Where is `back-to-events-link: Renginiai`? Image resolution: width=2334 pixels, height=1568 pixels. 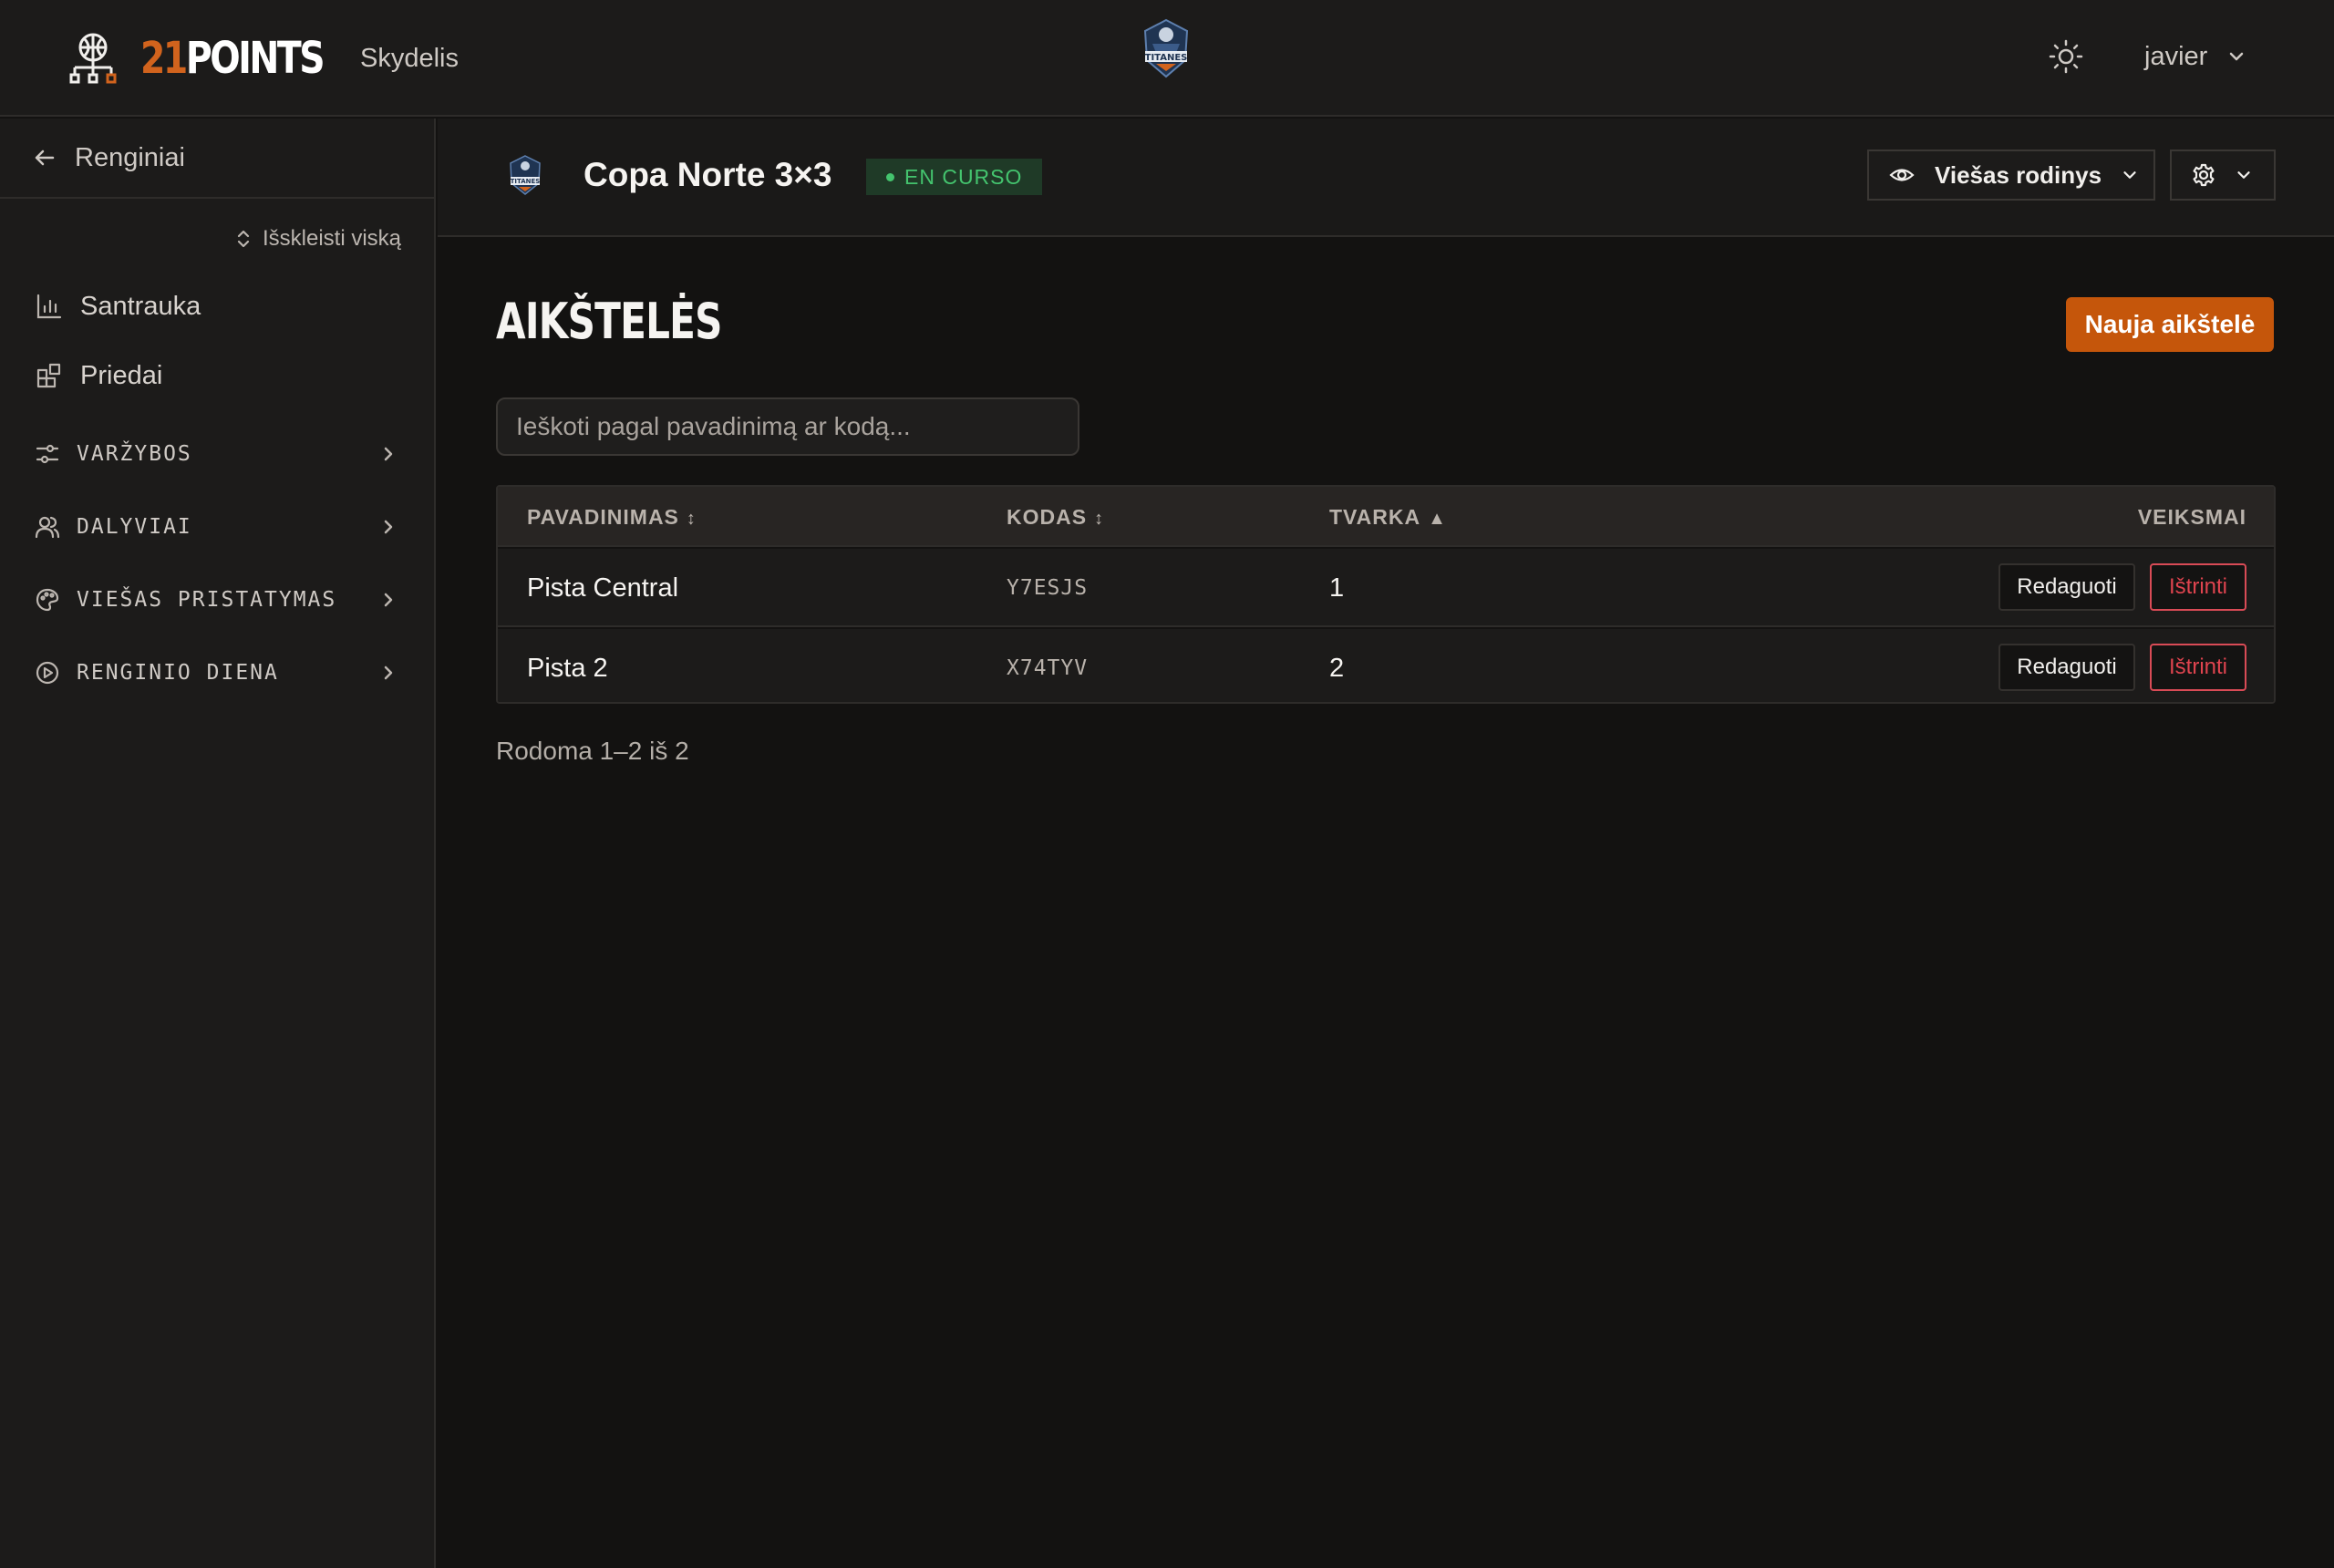
back-to-events-link: Renginiai is located at coordinates (217, 159).